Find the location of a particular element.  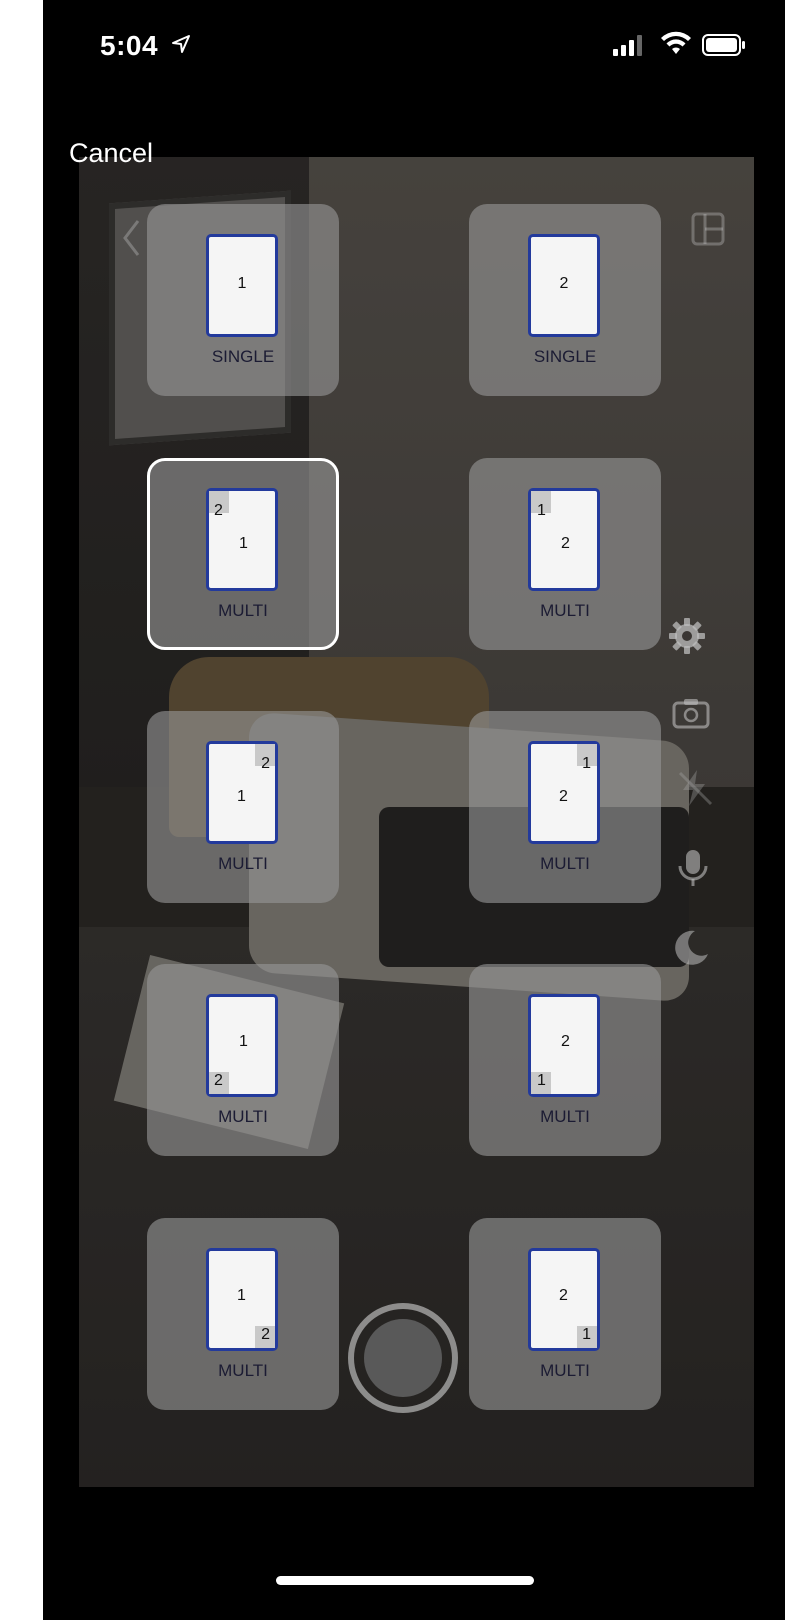

layout-option-multi-top-left-1: 1 2 MULTI is located at coordinates (565, 554).